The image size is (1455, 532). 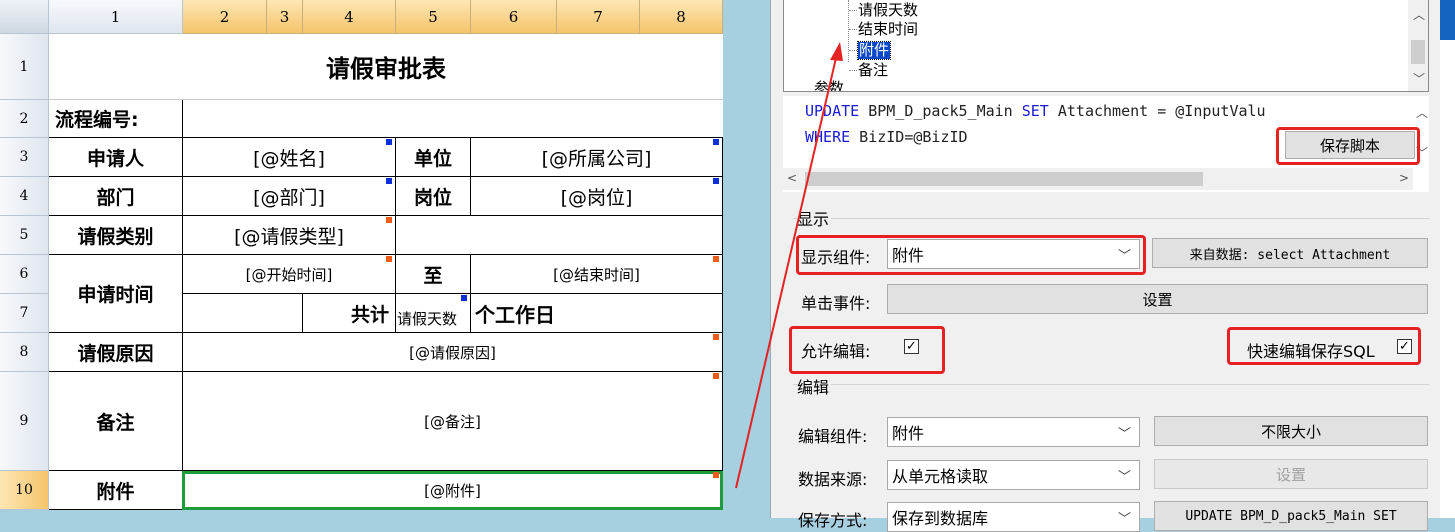 I want to click on applicant-value: [@姓名], so click(x=289, y=157).